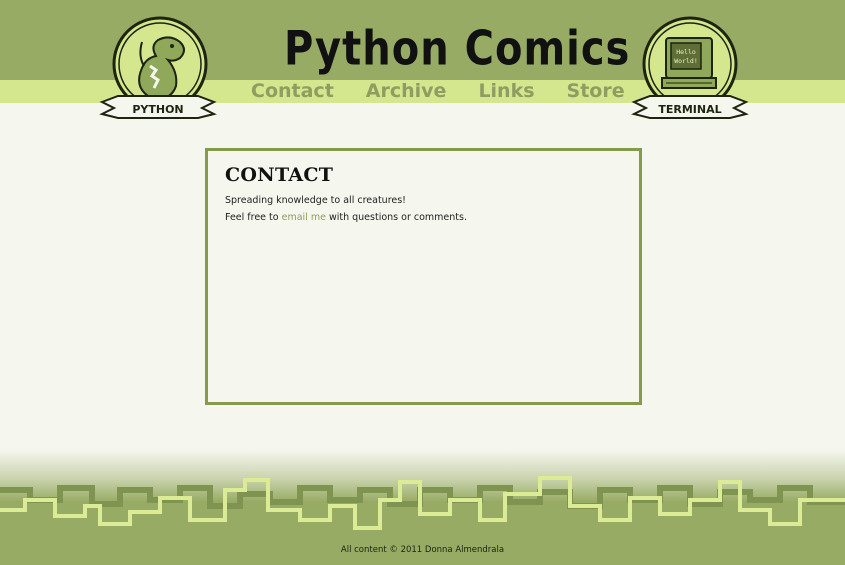  I want to click on email-link: email me, so click(304, 217).